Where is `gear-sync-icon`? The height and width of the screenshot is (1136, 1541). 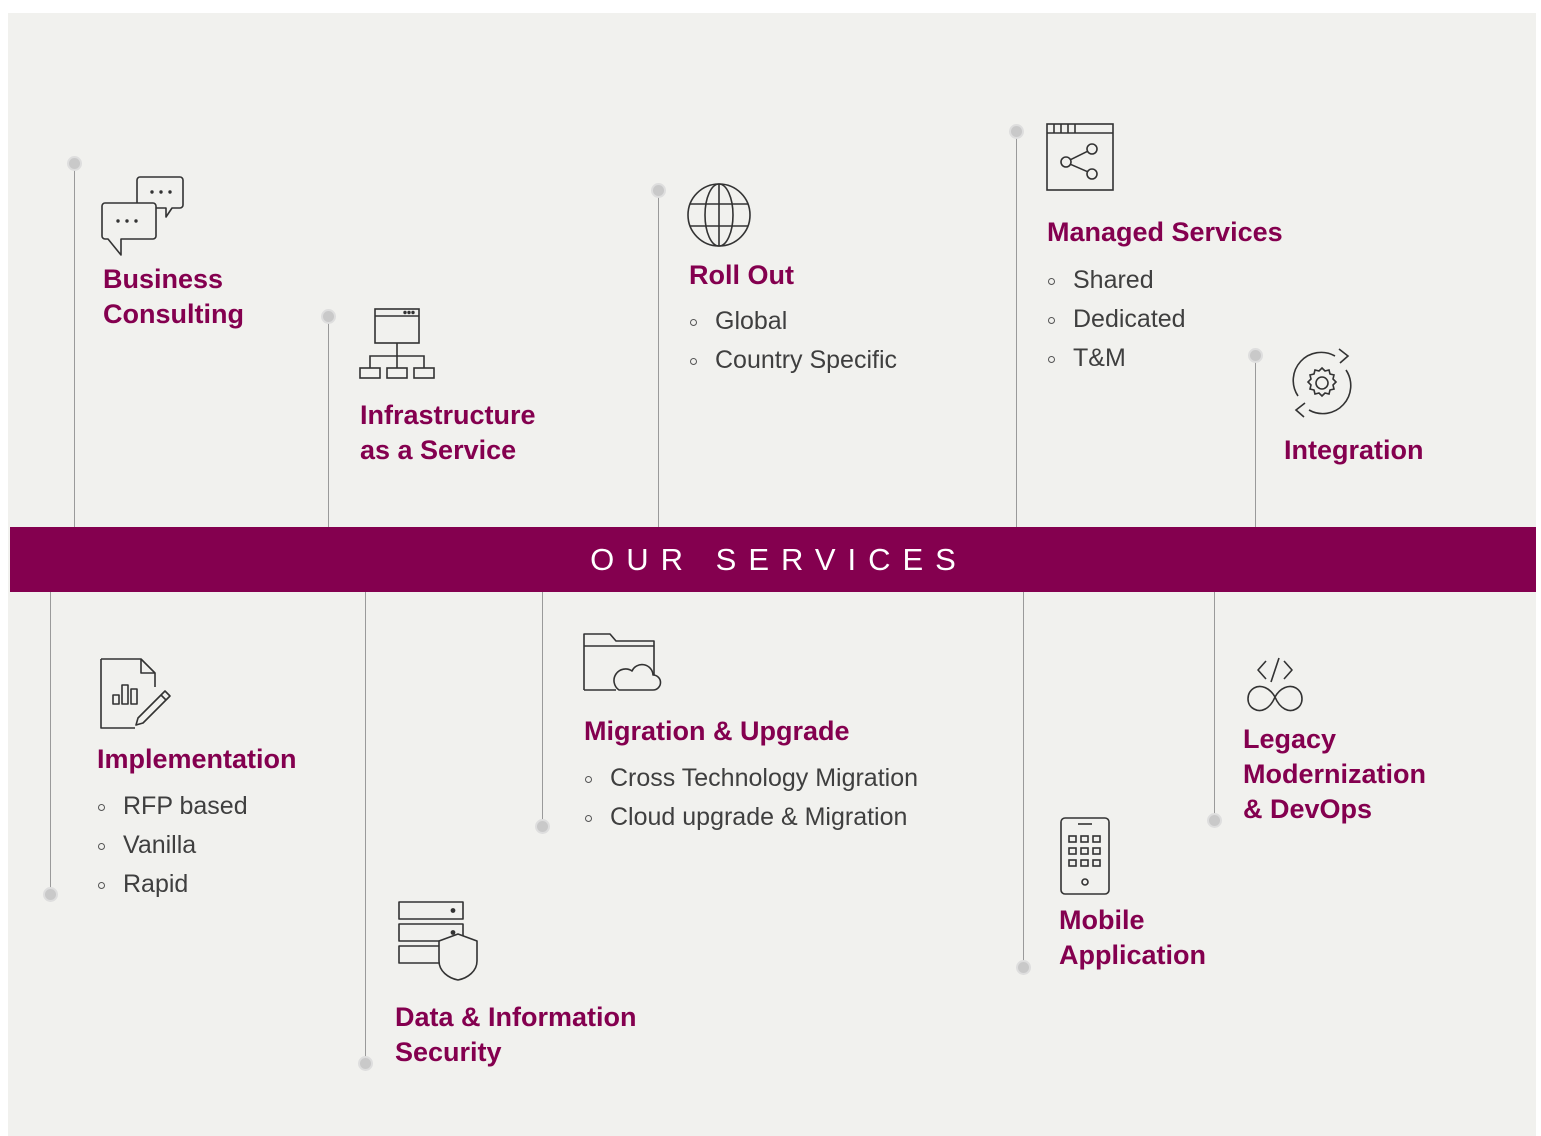 gear-sync-icon is located at coordinates (1322, 383).